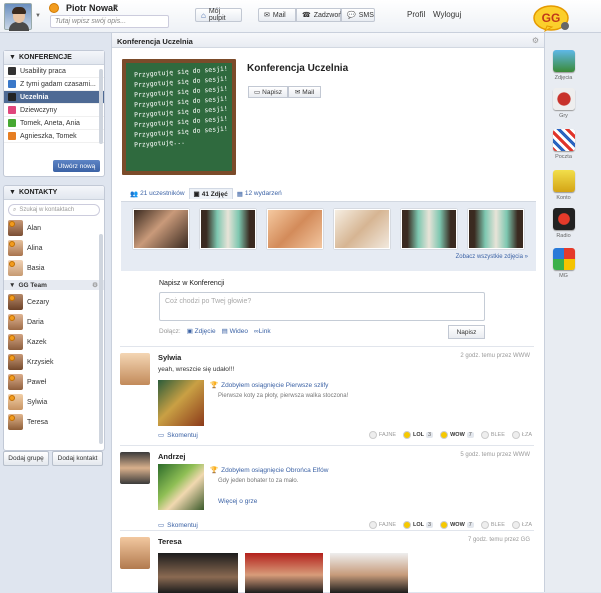 The width and height of the screenshot is (601, 593). I want to click on group-name: GG Team, so click(32, 285).